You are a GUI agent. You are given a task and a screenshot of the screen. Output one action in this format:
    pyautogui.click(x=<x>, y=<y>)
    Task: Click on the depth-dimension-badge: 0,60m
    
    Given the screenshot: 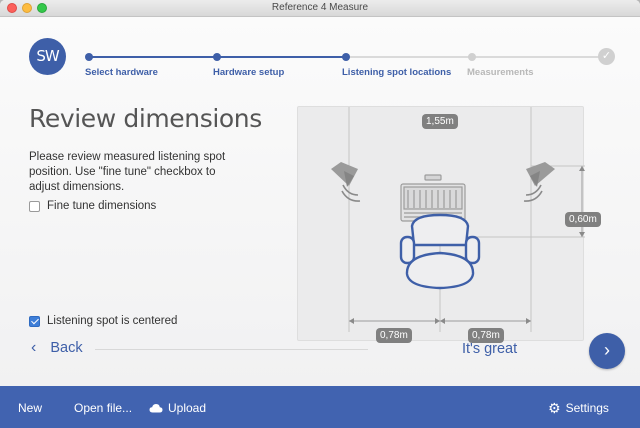 What is the action you would take?
    pyautogui.click(x=583, y=219)
    